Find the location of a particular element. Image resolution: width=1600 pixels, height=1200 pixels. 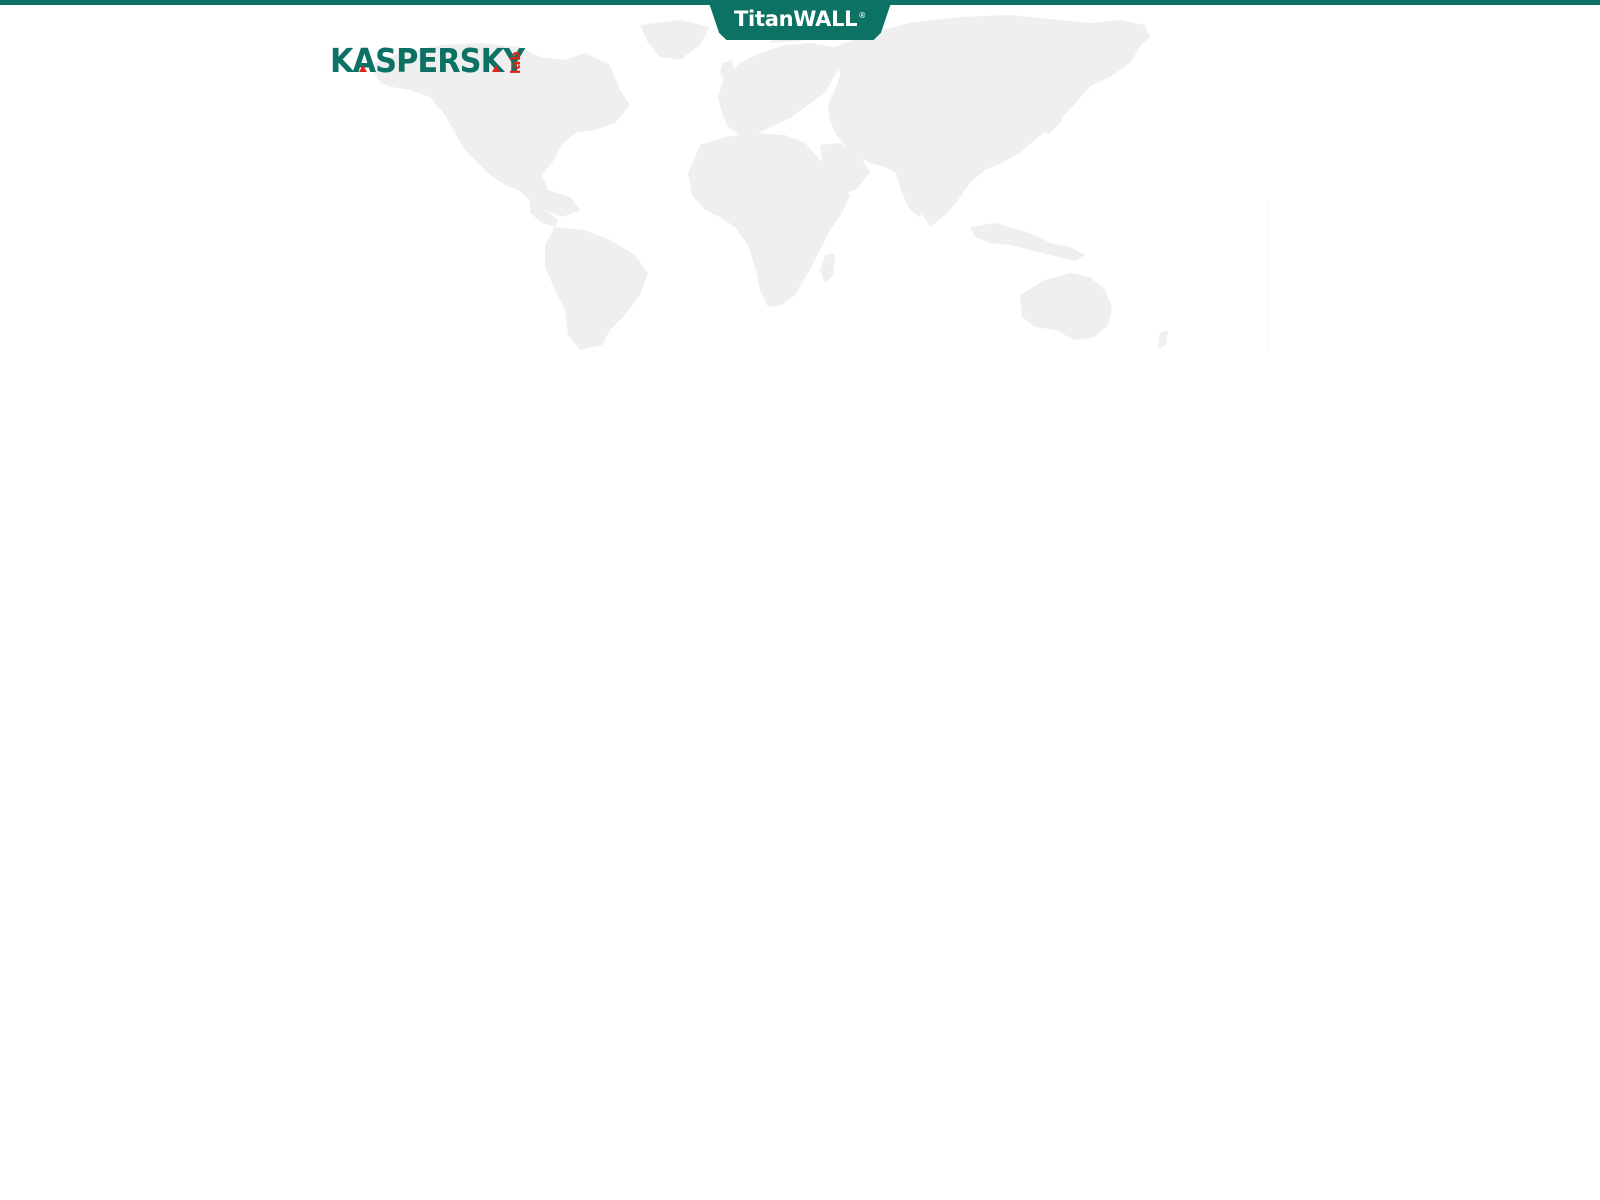

svg-text: KASPERSKY is located at coordinates (428, 61).